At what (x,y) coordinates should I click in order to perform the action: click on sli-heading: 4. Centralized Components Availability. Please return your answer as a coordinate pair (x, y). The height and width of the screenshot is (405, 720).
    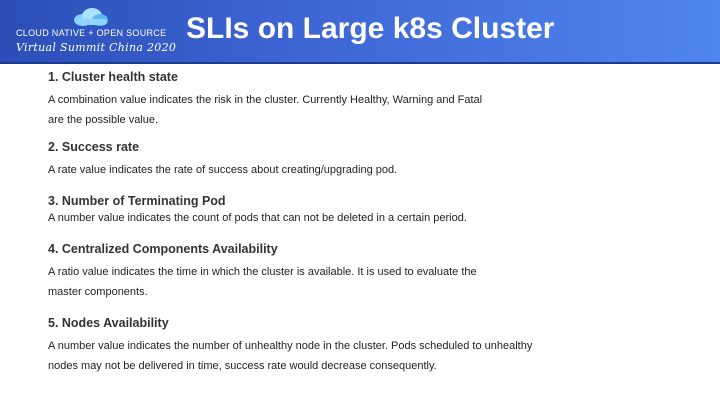
    Looking at the image, I should click on (163, 249).